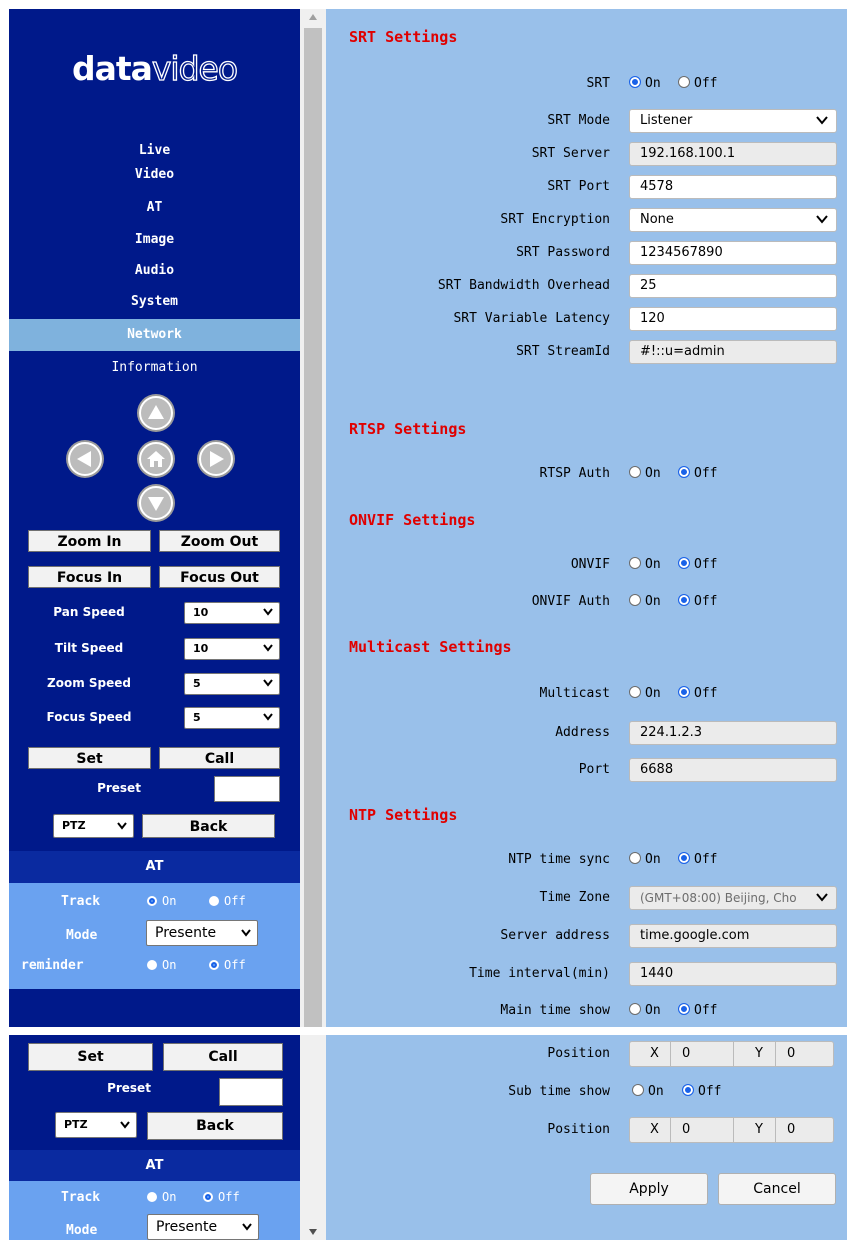 This screenshot has width=856, height=1240. What do you see at coordinates (645, 601) in the screenshot?
I see `onvif-auth-on-radio: On` at bounding box center [645, 601].